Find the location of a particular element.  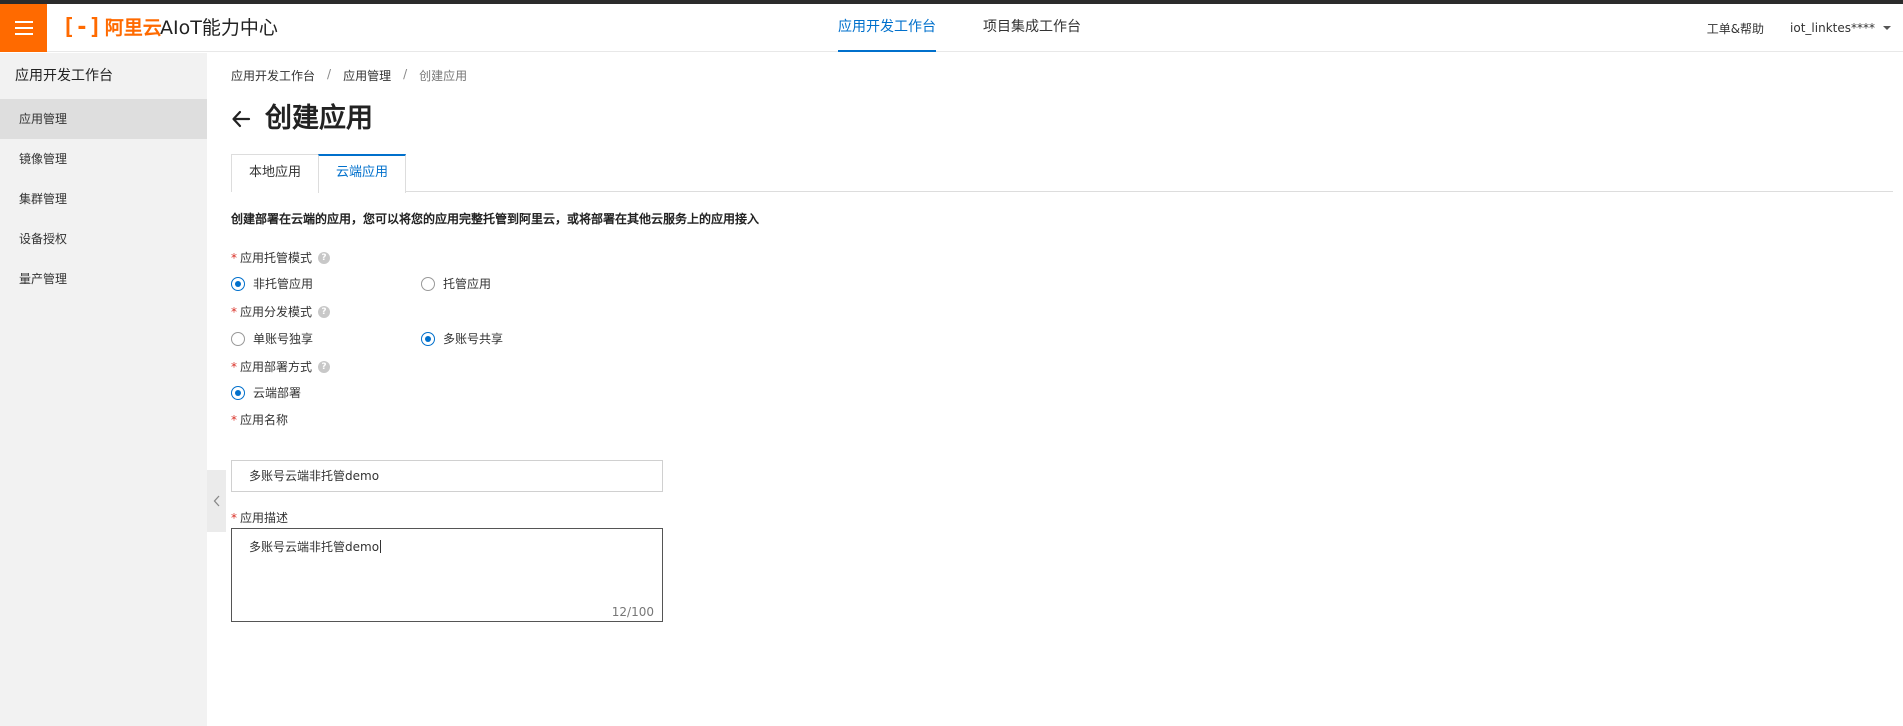

page-header: 创建应用 is located at coordinates (302, 119).